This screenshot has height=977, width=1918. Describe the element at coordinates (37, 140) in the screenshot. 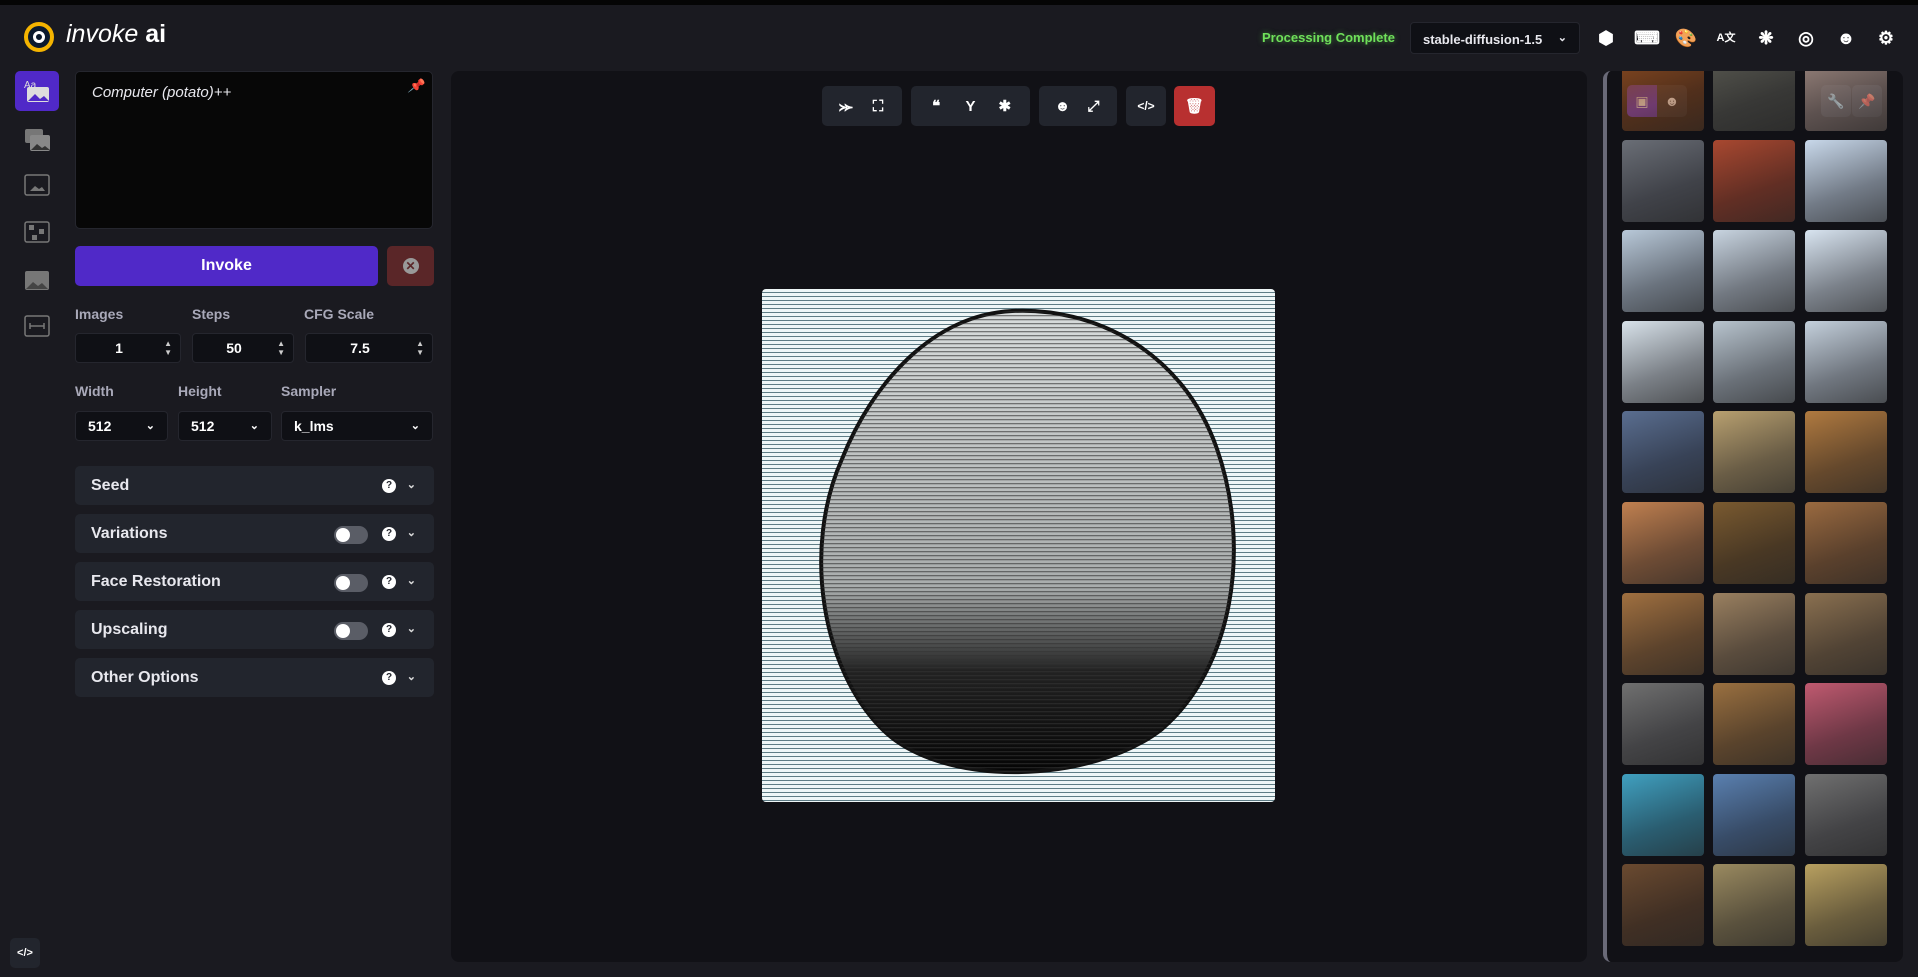

I see `tab-image-to-image` at that location.